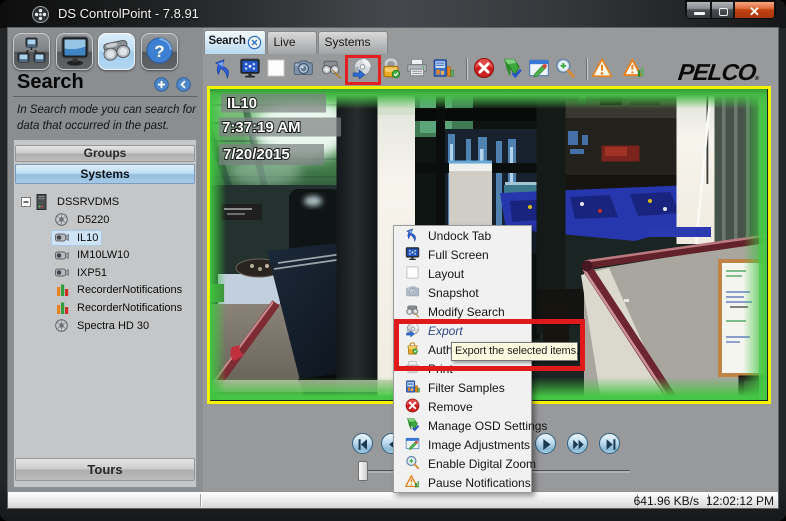 The width and height of the screenshot is (786, 521). What do you see at coordinates (242, 103) in the screenshot?
I see `svg-text: IL10` at bounding box center [242, 103].